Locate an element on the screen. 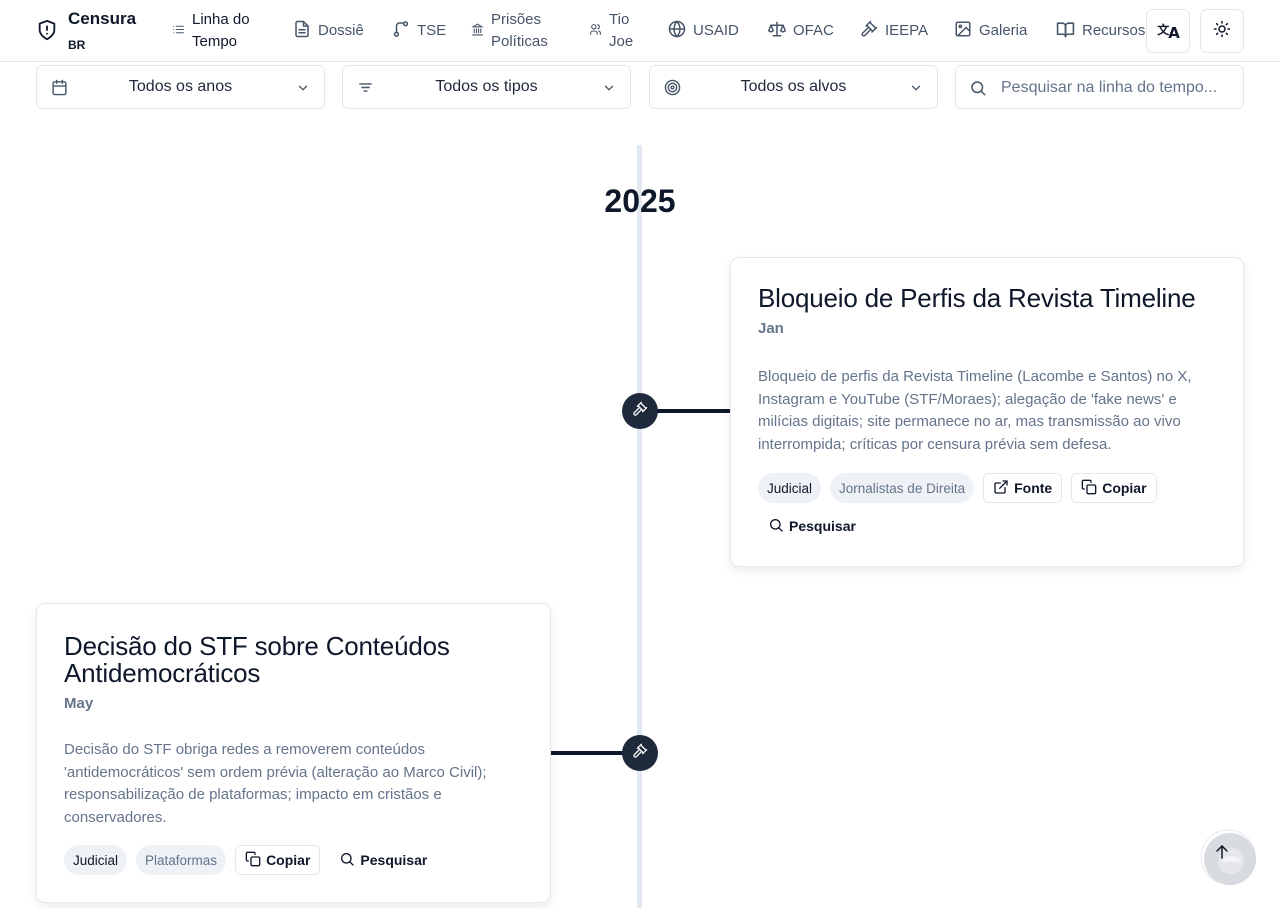  document-icon is located at coordinates (302, 31).